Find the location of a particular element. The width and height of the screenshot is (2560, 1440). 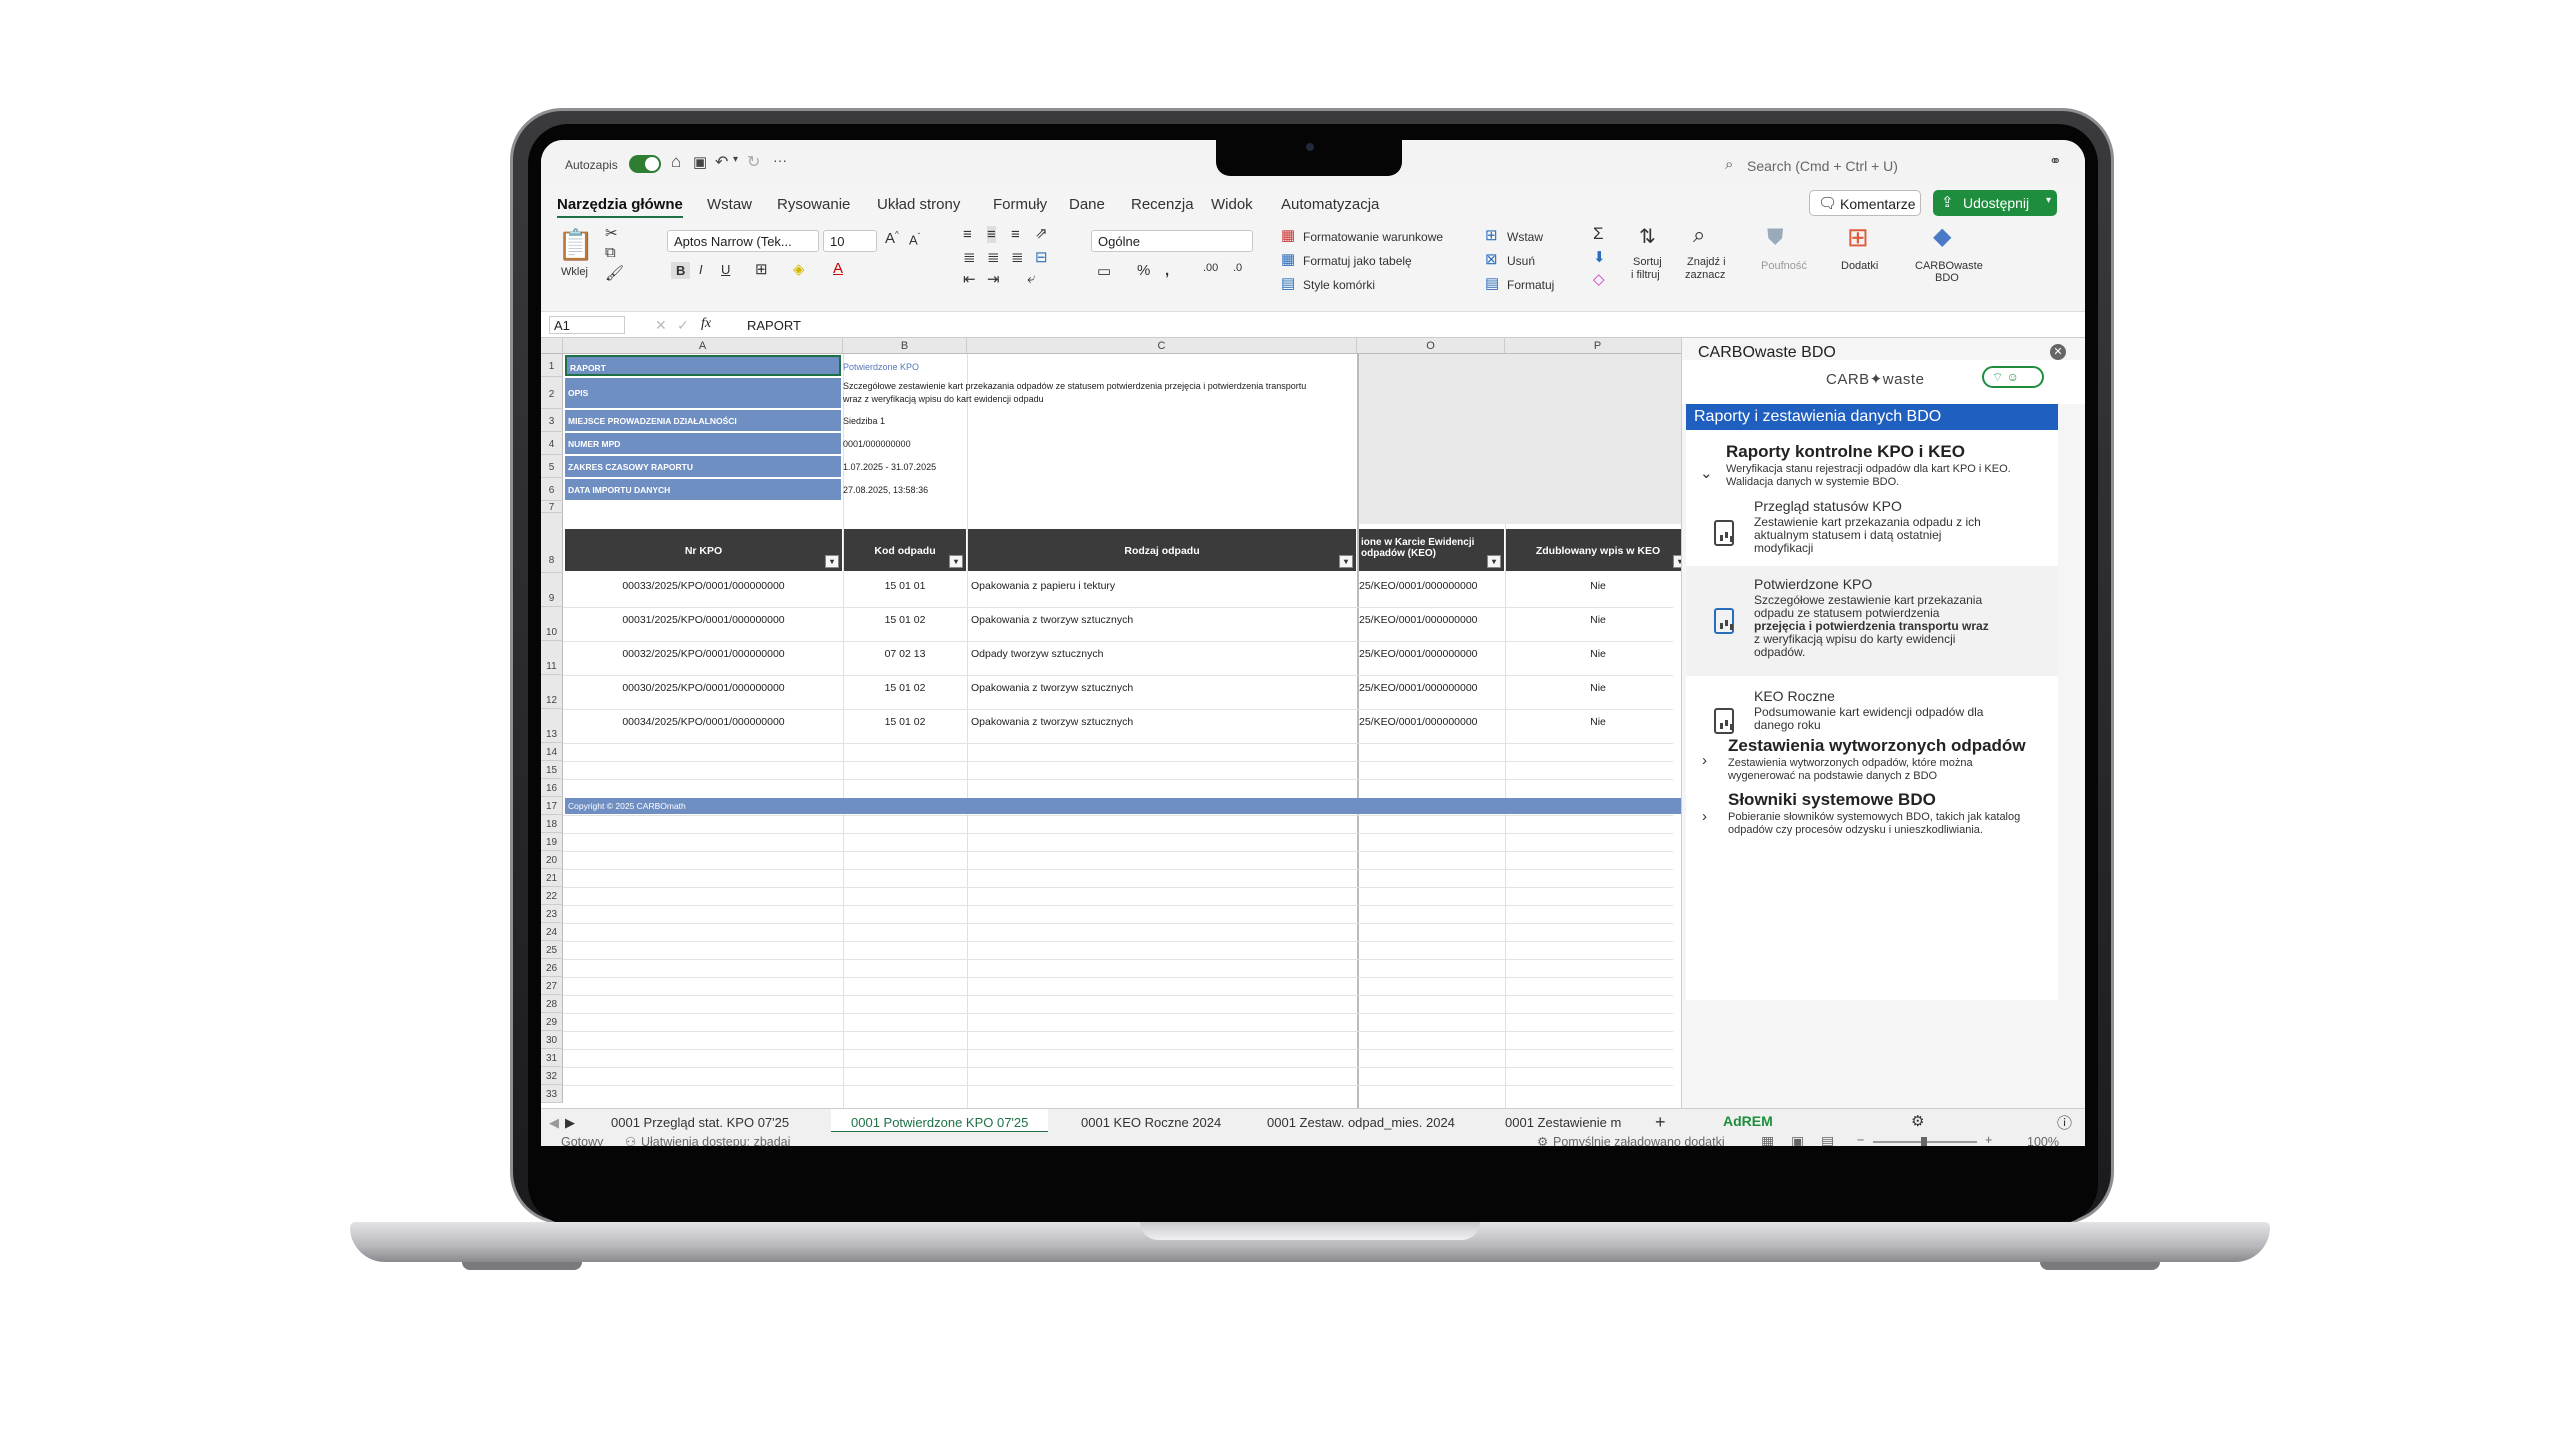

row-header: 13 is located at coordinates (552, 726).